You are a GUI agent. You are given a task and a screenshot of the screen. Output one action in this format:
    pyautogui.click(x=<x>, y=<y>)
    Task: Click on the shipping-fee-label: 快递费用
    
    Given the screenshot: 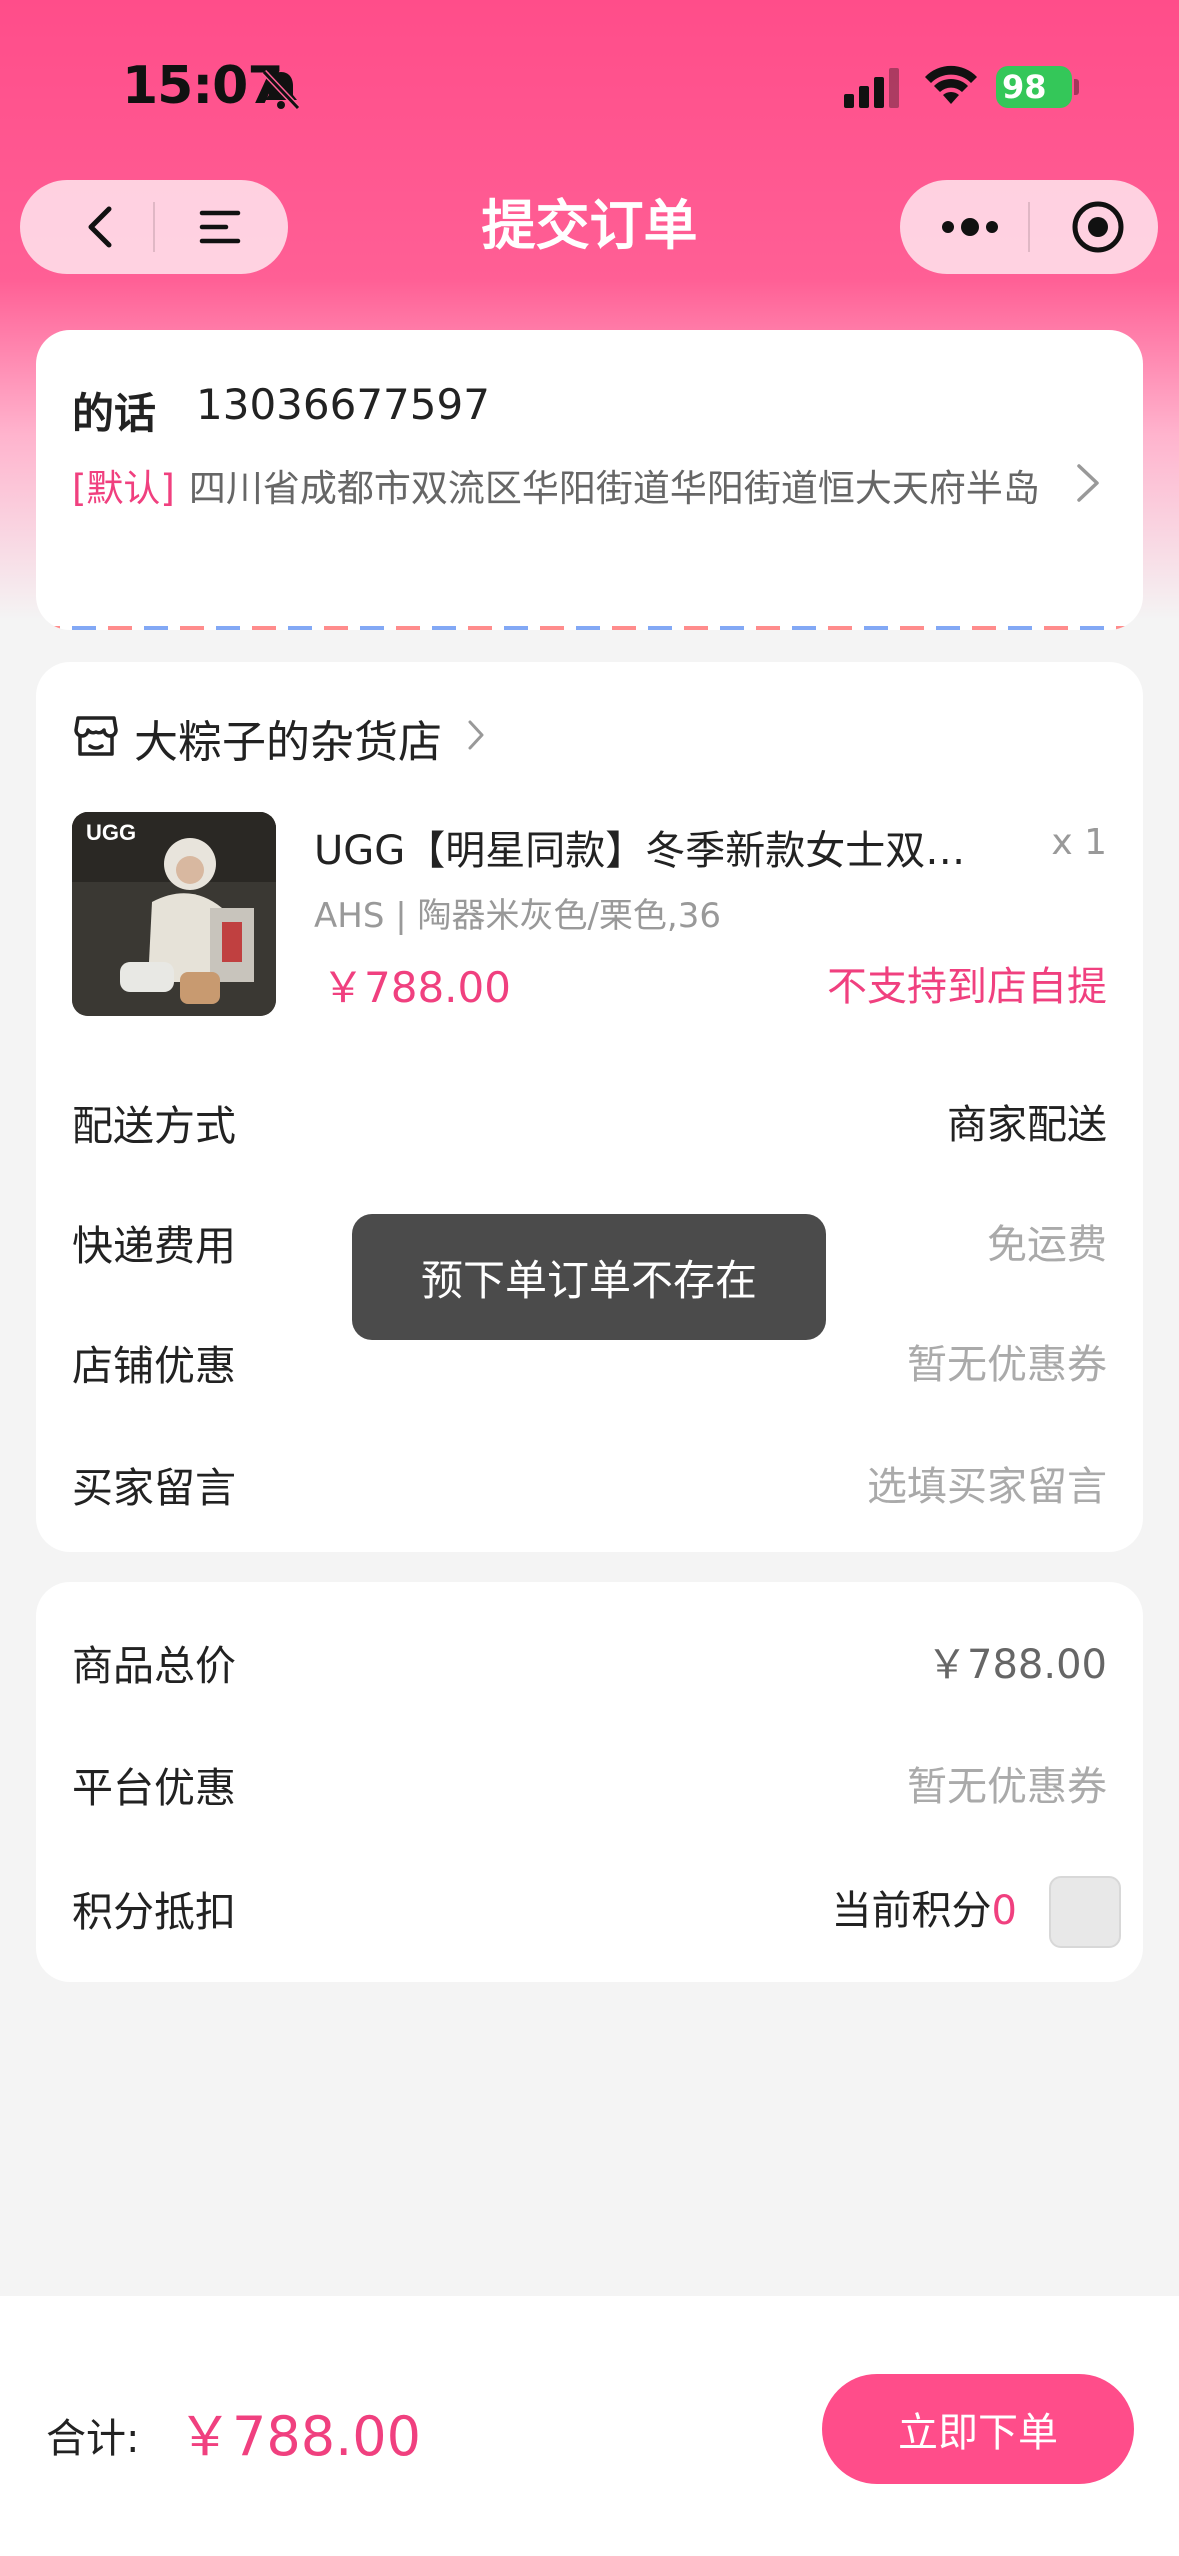 What is the action you would take?
    pyautogui.click(x=154, y=1246)
    